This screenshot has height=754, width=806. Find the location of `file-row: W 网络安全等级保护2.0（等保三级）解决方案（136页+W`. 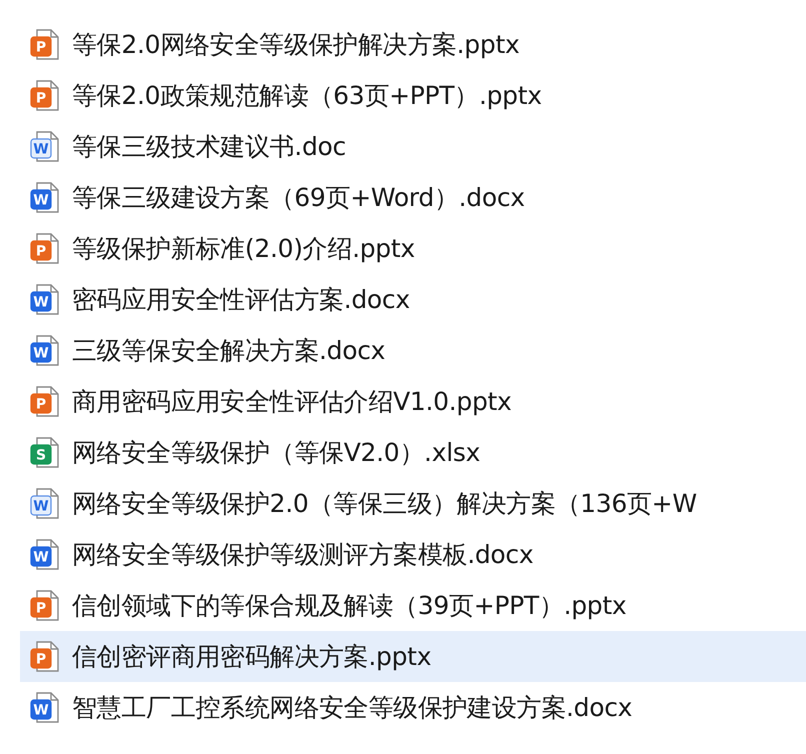

file-row: W 网络安全等级保护2.0（等保三级）解决方案（136页+W is located at coordinates (413, 503).